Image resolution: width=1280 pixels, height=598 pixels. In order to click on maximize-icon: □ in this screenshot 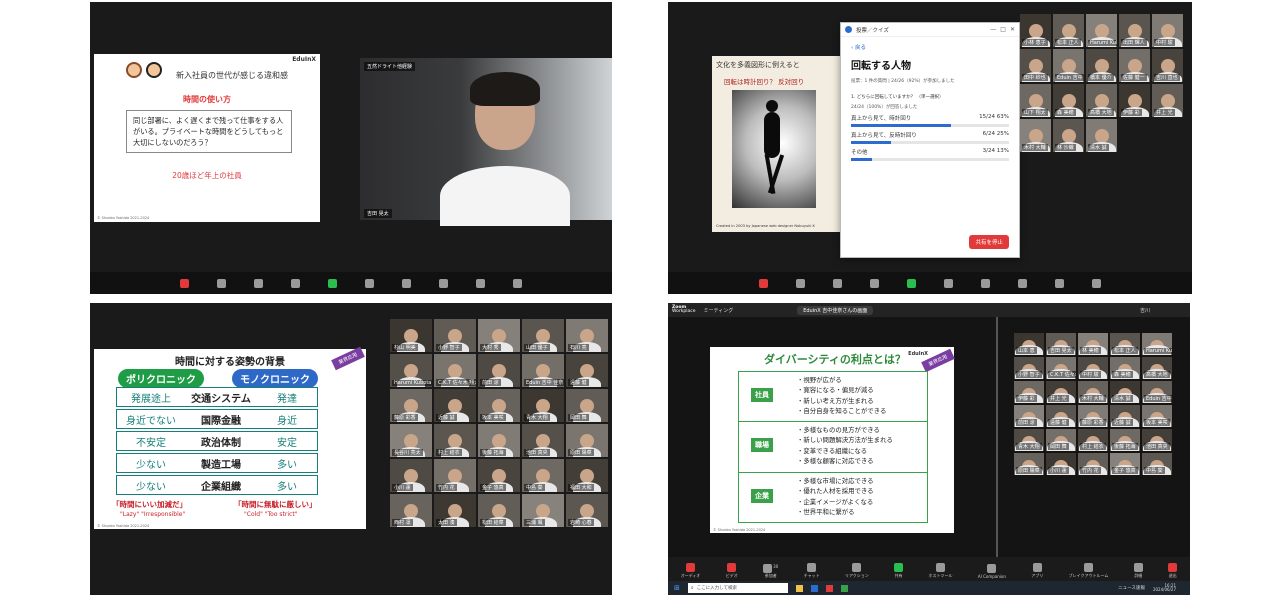, I will do `click(1003, 29)`.